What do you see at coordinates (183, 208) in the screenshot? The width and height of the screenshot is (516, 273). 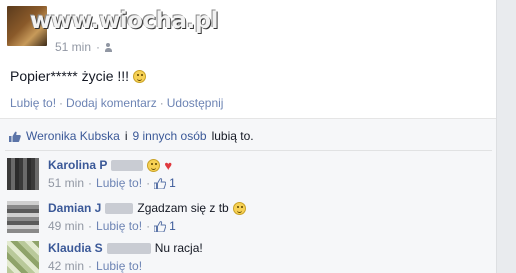 I see `comment-text: Zgadzam się z tb` at bounding box center [183, 208].